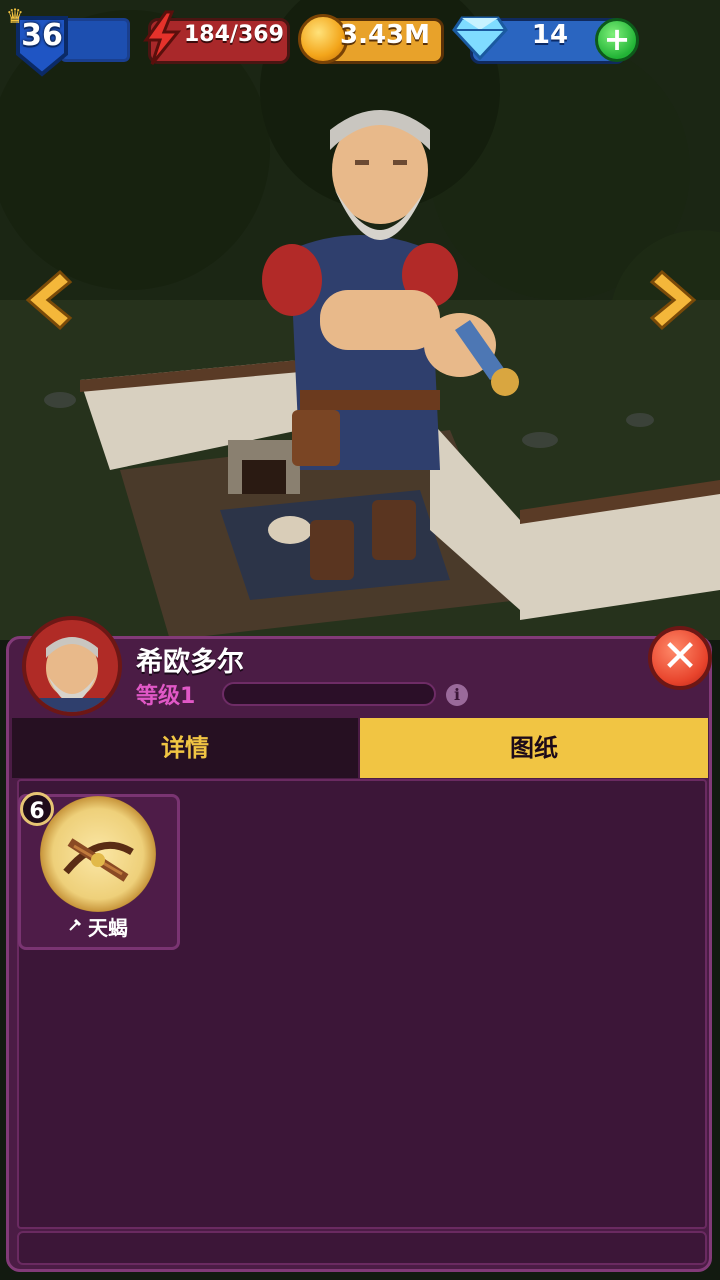  Describe the element at coordinates (385, 35) in the screenshot. I see `gold-value: 3.43M` at that location.